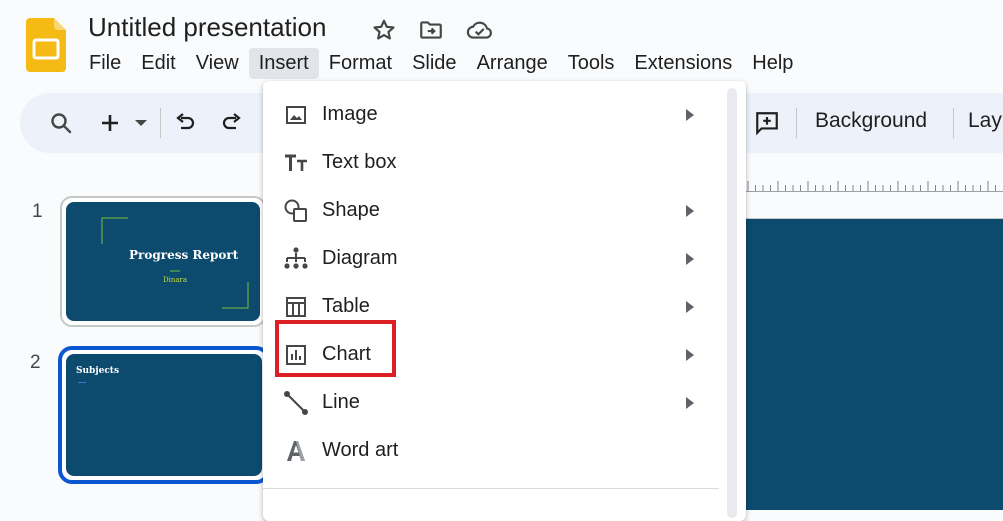  Describe the element at coordinates (434, 63) in the screenshot. I see `menu-slide: Slide` at that location.